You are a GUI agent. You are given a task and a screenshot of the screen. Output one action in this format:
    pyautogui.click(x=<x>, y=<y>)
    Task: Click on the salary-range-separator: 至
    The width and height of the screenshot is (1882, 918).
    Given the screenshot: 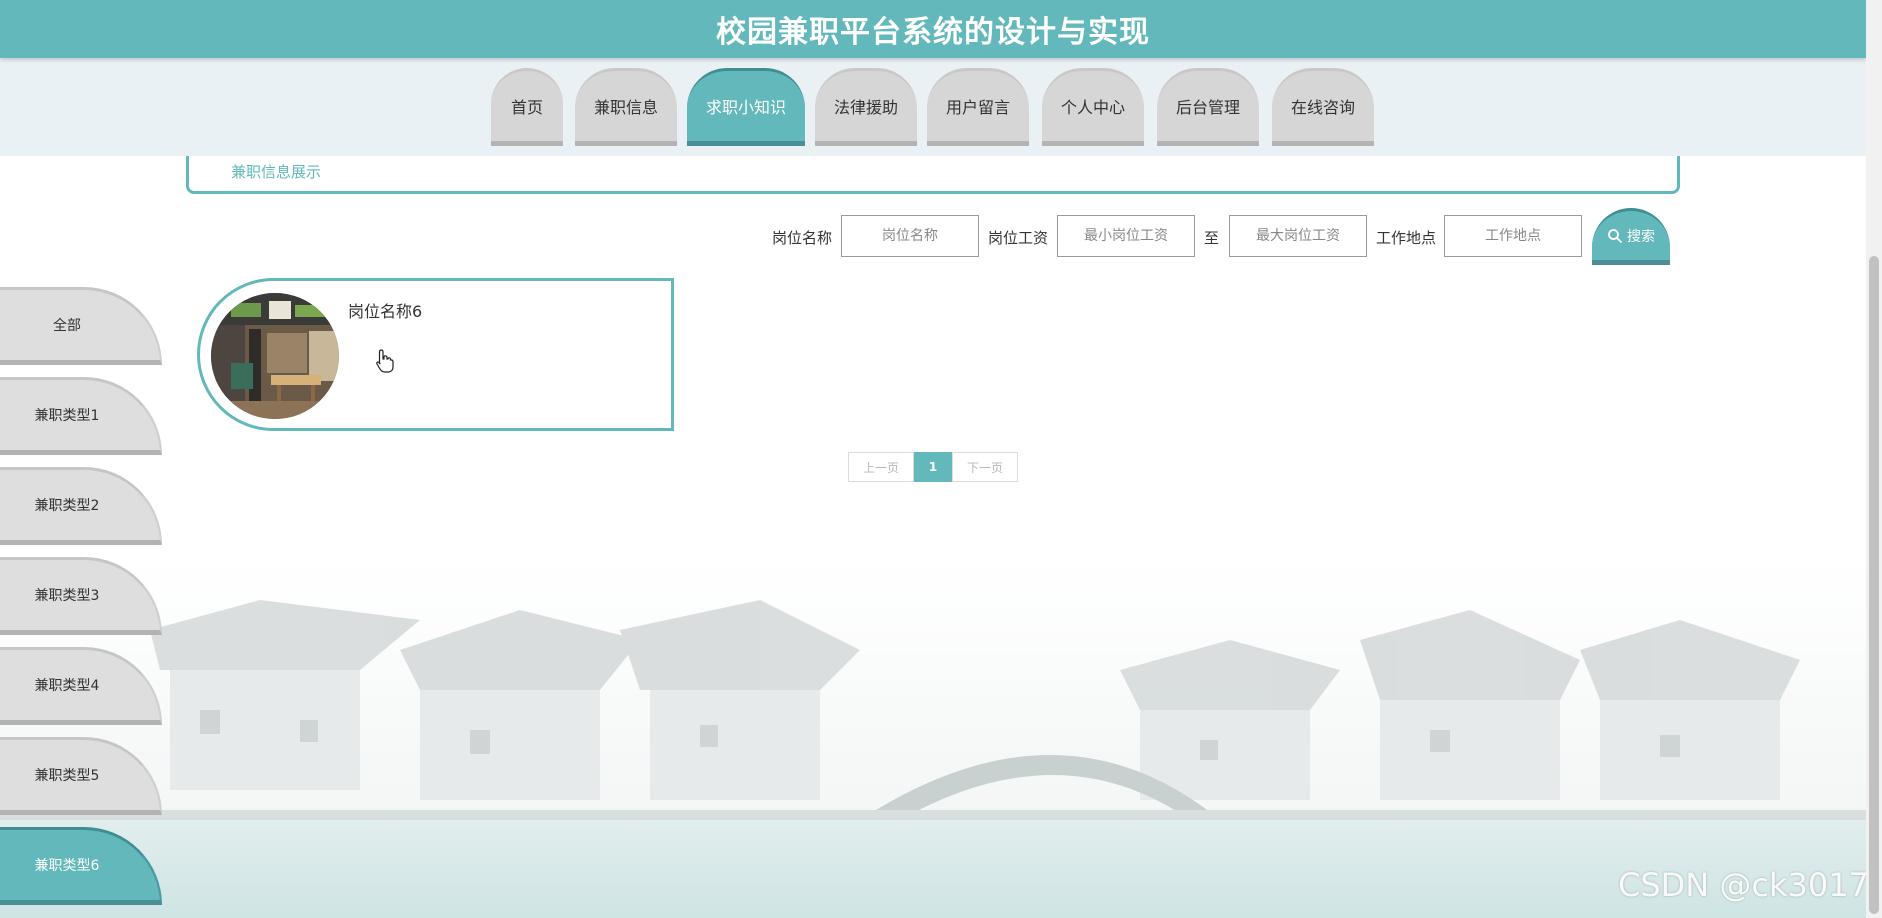 What is the action you would take?
    pyautogui.click(x=1212, y=238)
    